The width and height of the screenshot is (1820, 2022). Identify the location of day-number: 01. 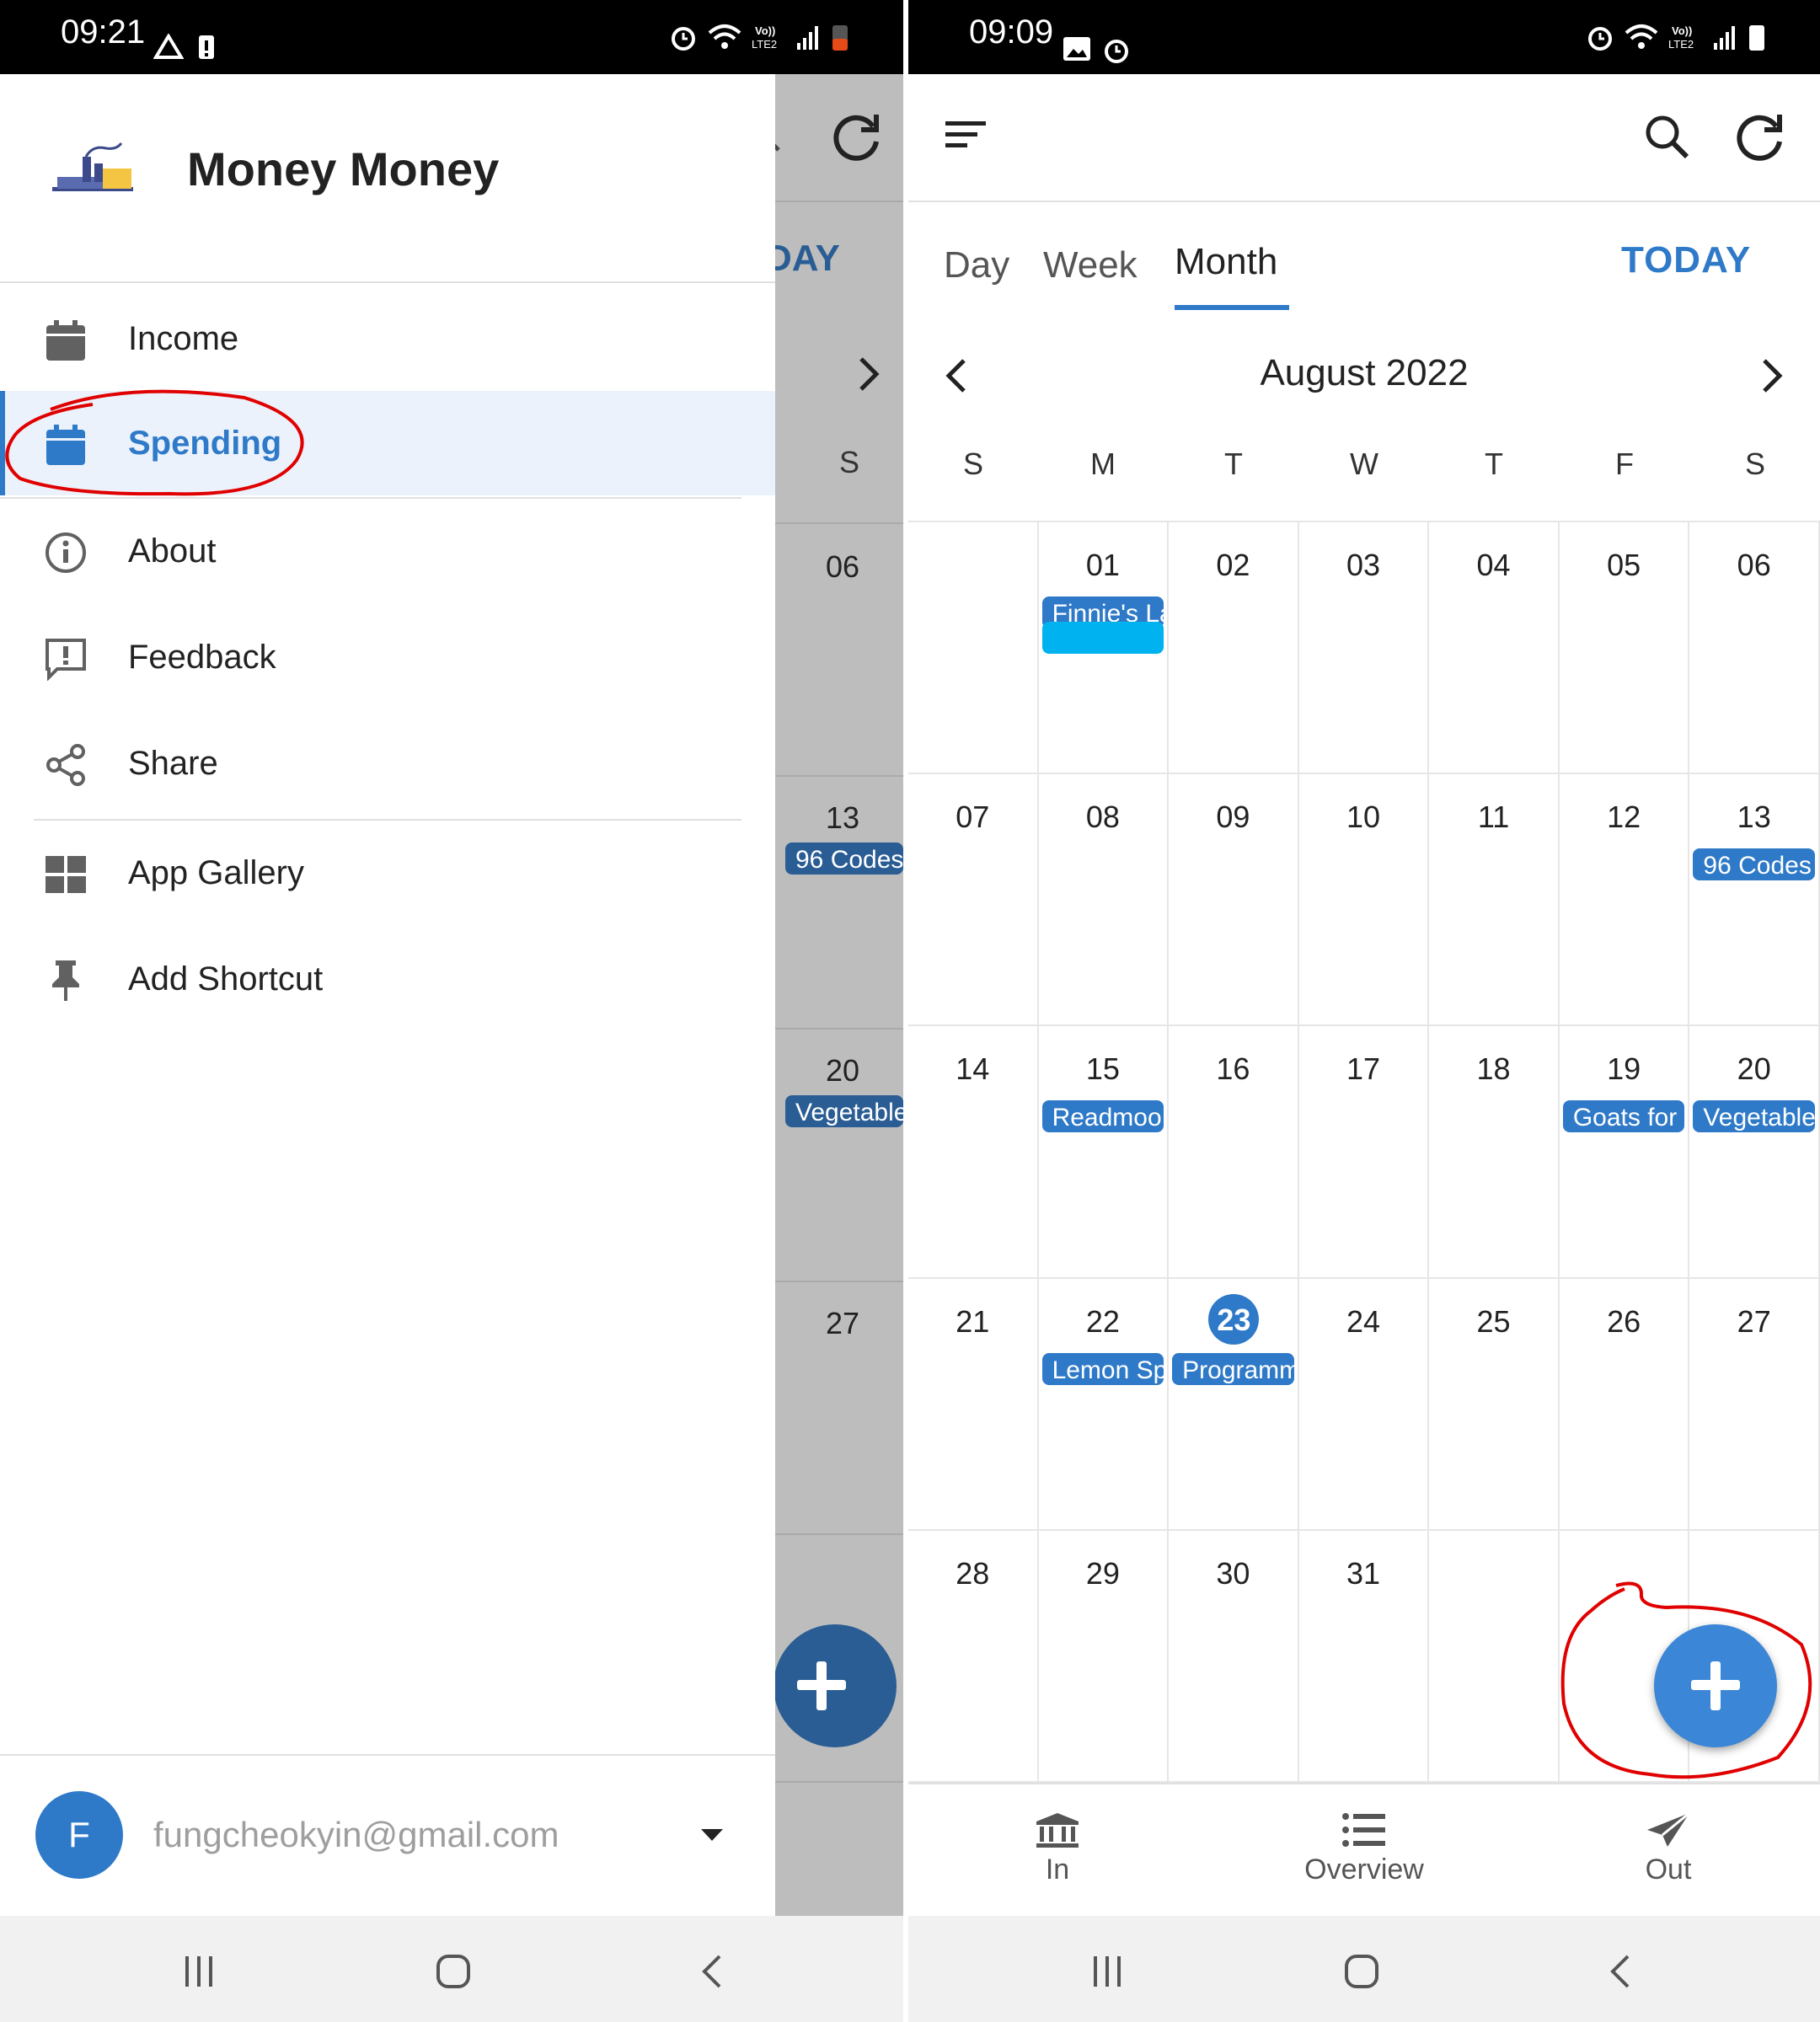
(1102, 565).